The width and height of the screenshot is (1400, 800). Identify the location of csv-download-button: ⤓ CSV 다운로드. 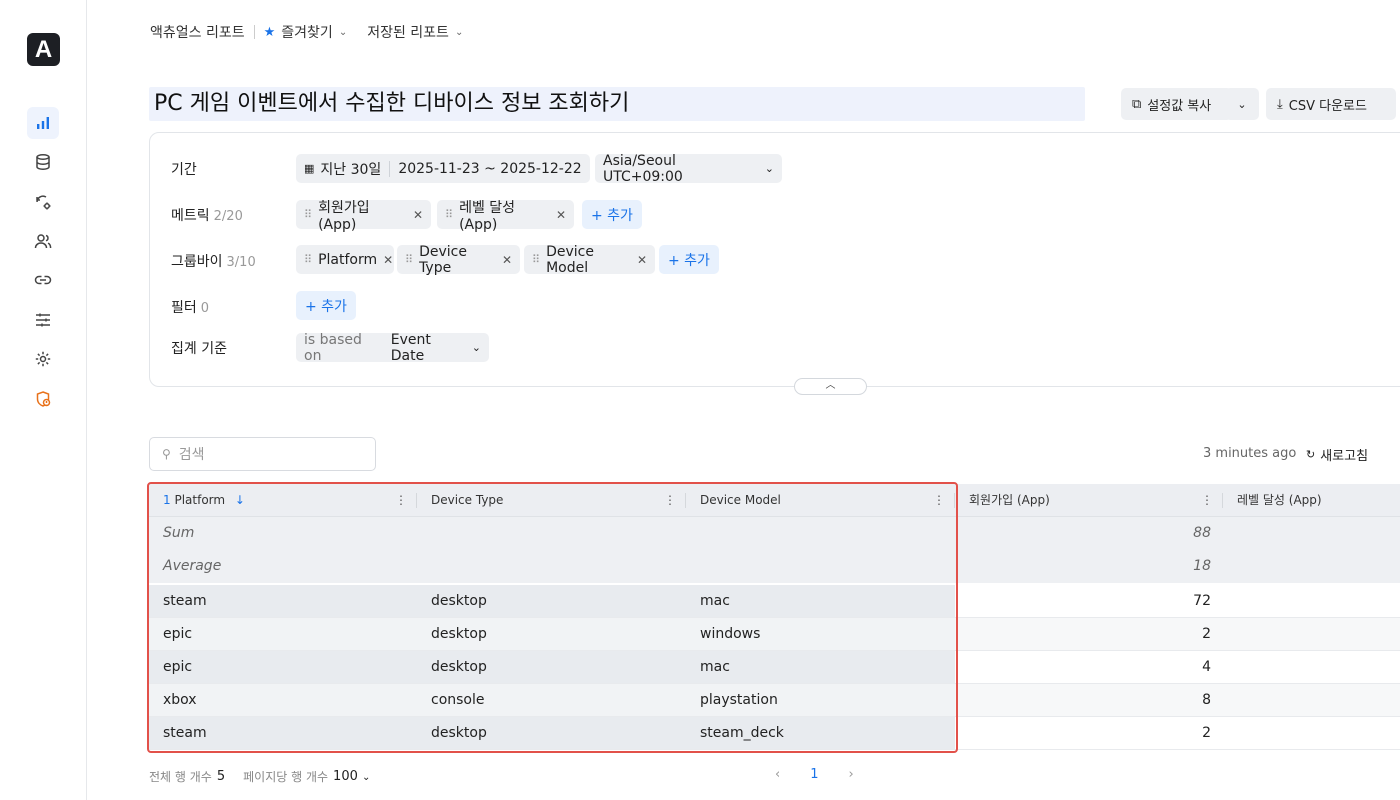
(1331, 104).